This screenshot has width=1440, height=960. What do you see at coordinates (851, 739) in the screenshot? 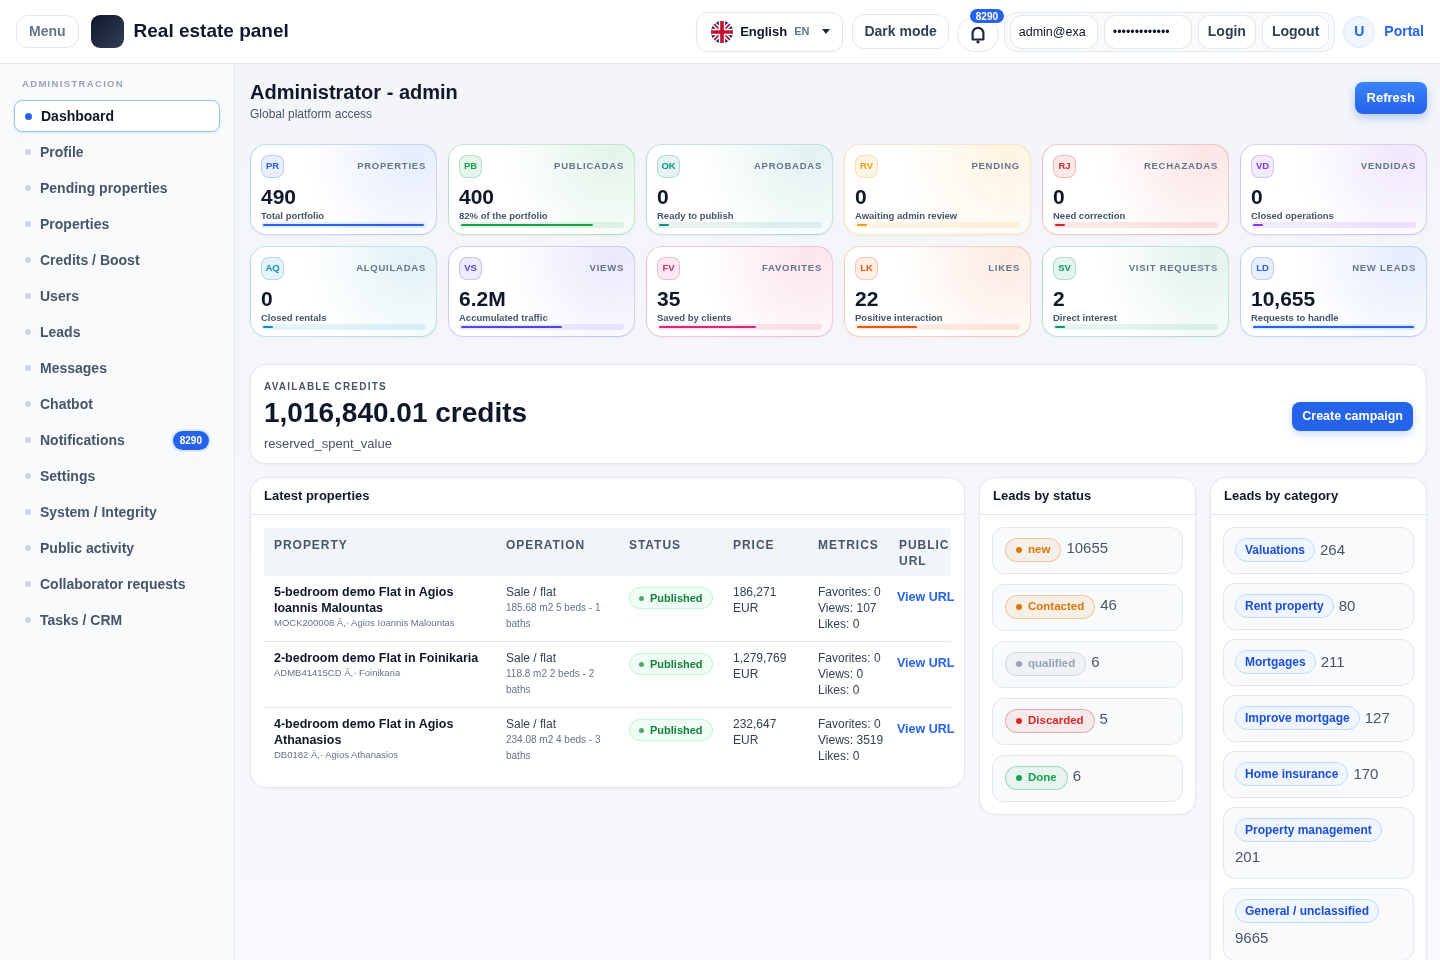
I see `metric-text: Views: 3519` at bounding box center [851, 739].